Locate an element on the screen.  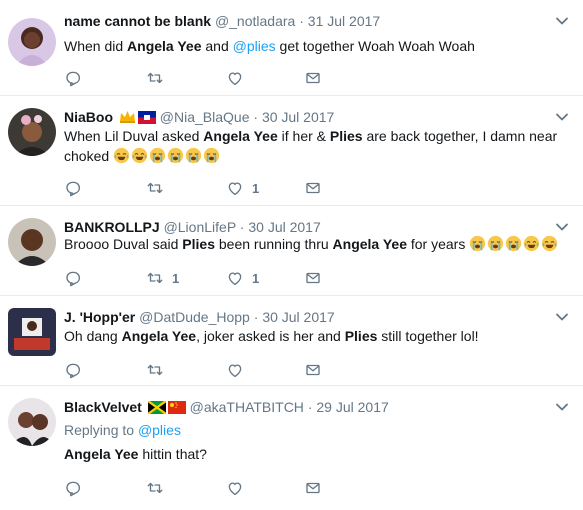
handle: @akaTHATBITCH is located at coordinates (247, 407).